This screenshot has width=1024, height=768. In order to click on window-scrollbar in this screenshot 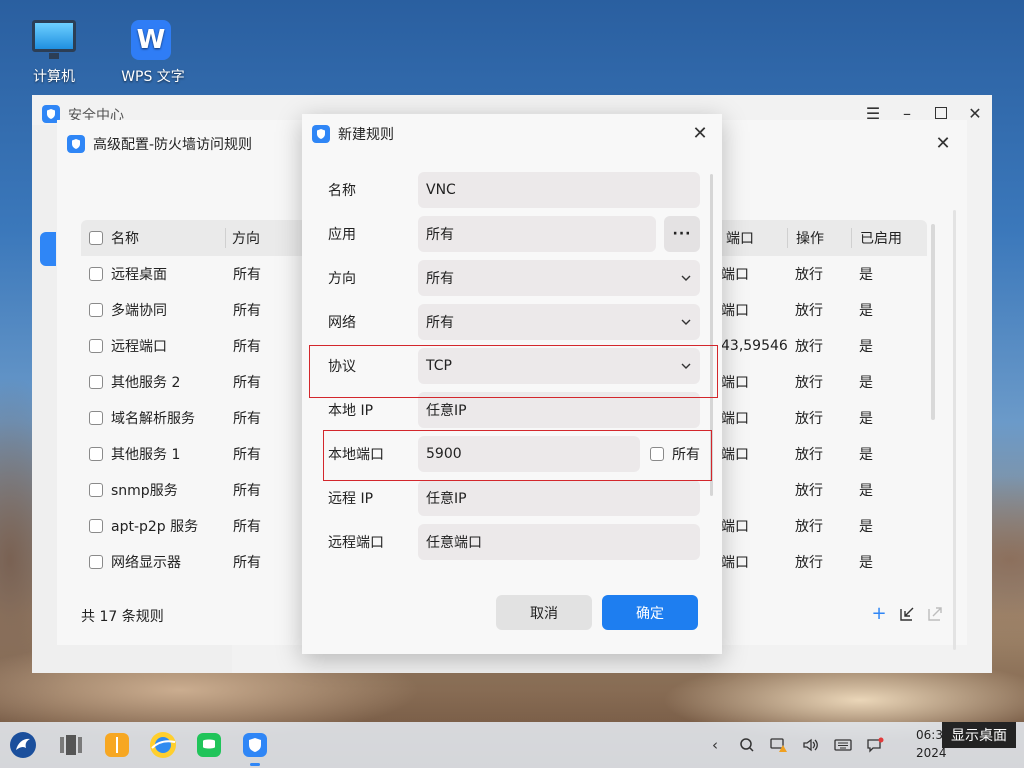, I will do `click(954, 430)`.